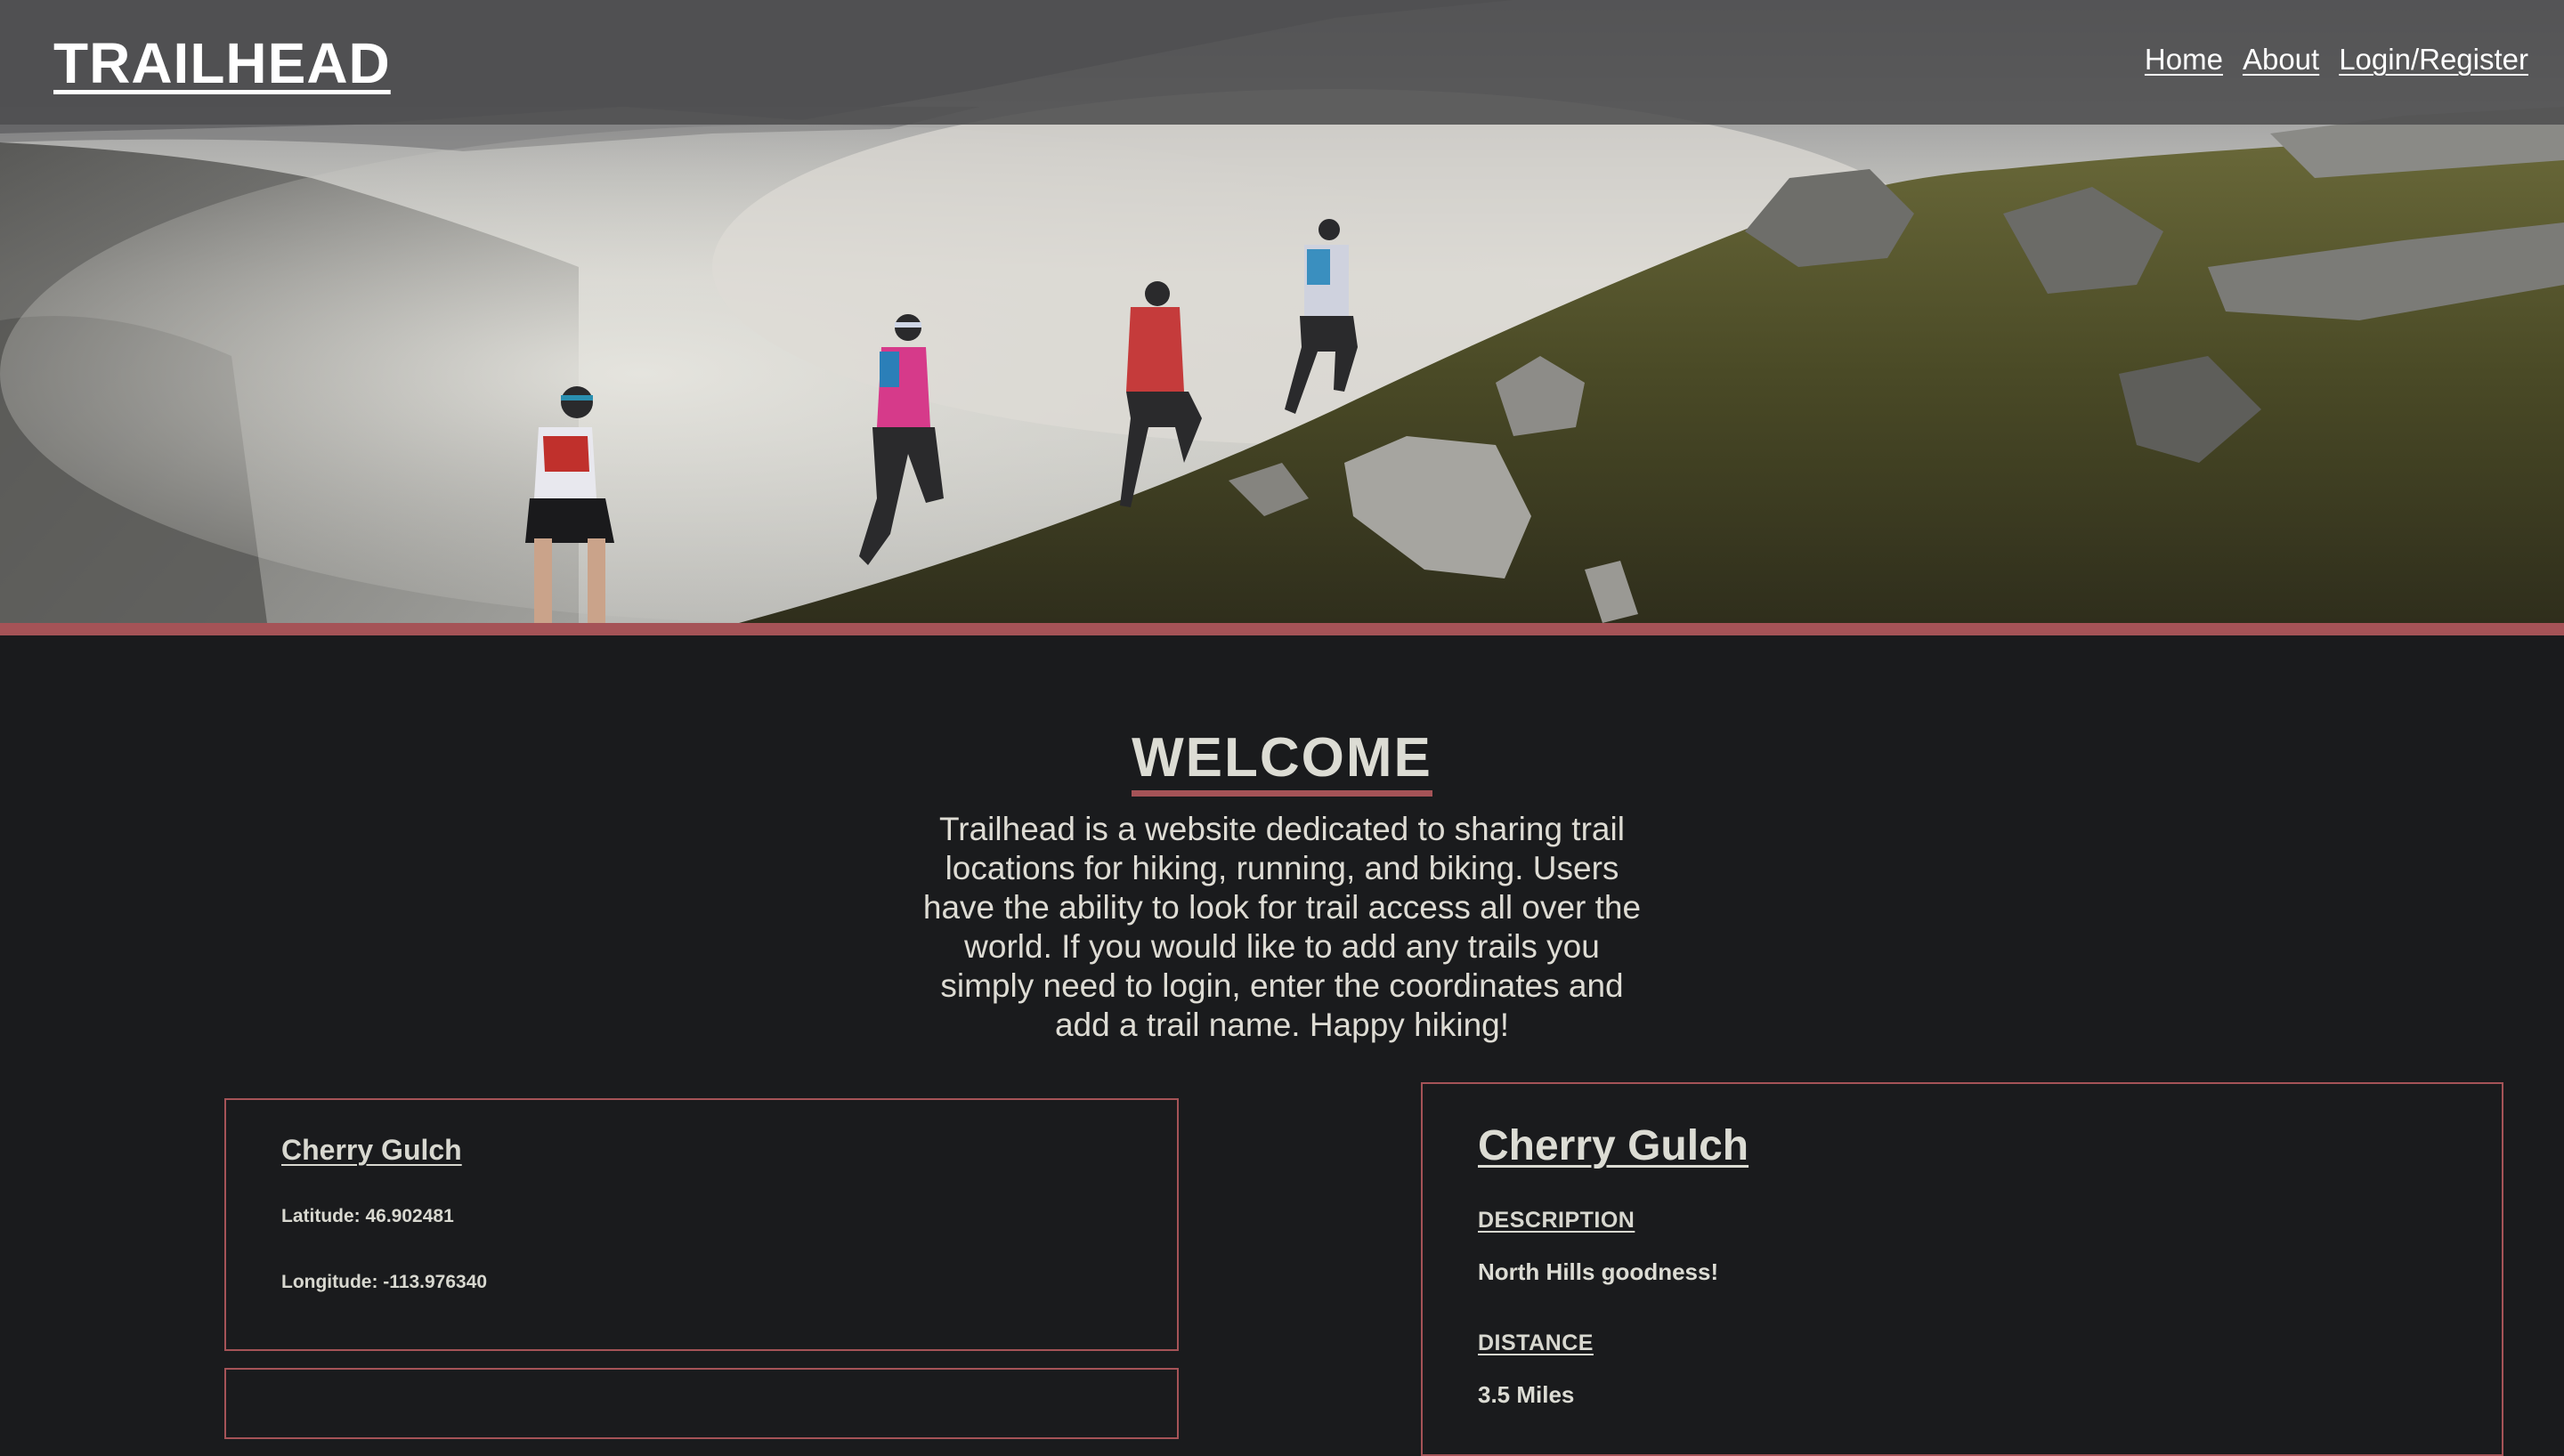 Image resolution: width=2564 pixels, height=1456 pixels. Describe the element at coordinates (1536, 1343) in the screenshot. I see `distance-label: DISTANCE` at that location.